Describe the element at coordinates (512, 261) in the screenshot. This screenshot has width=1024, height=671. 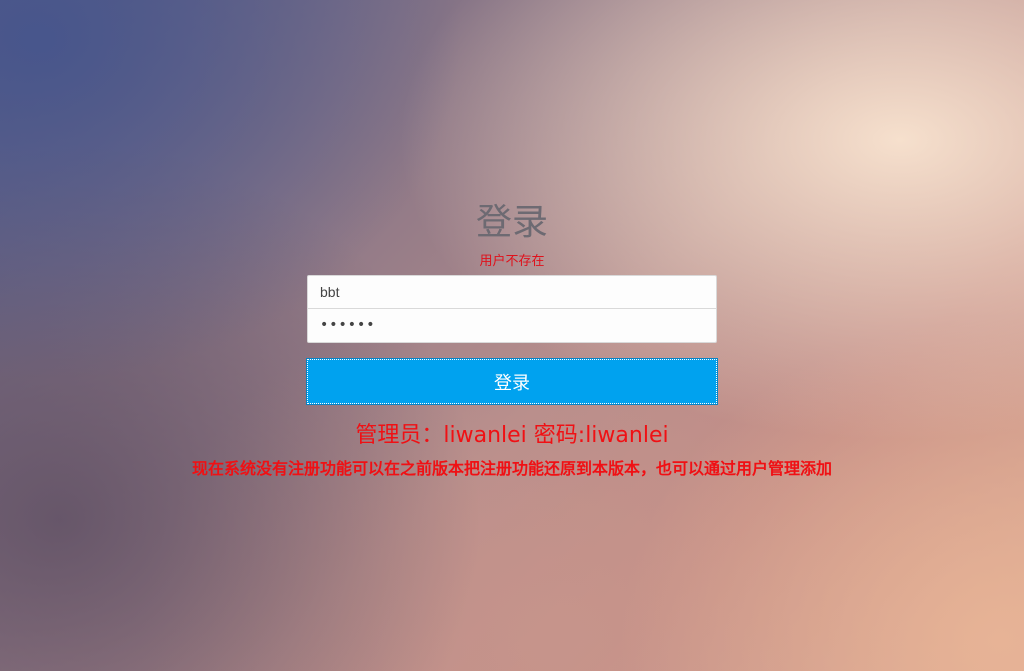
I see `error-message: 用户不存在` at that location.